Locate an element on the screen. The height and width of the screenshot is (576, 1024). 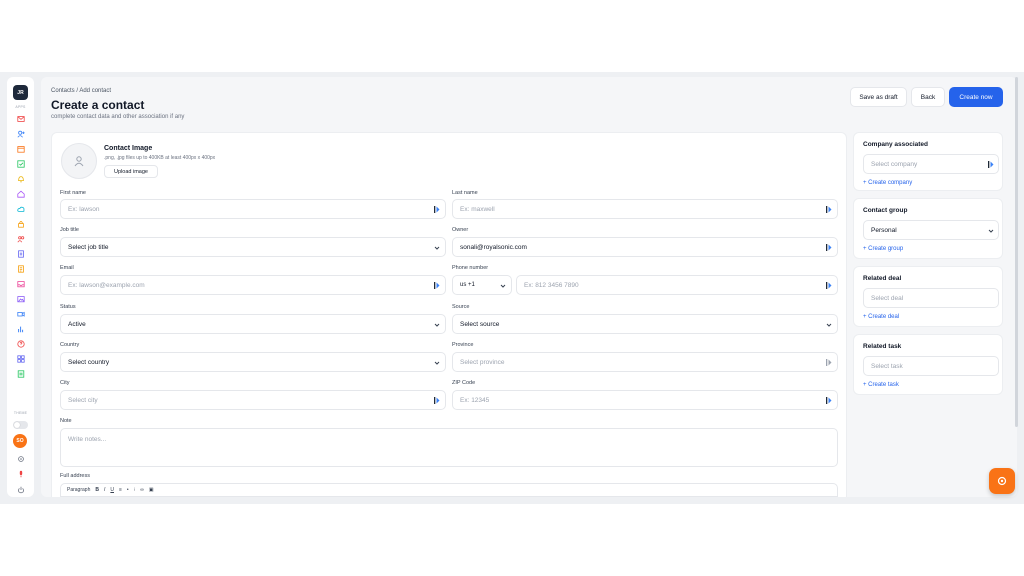
group-select: Personal is located at coordinates (931, 230).